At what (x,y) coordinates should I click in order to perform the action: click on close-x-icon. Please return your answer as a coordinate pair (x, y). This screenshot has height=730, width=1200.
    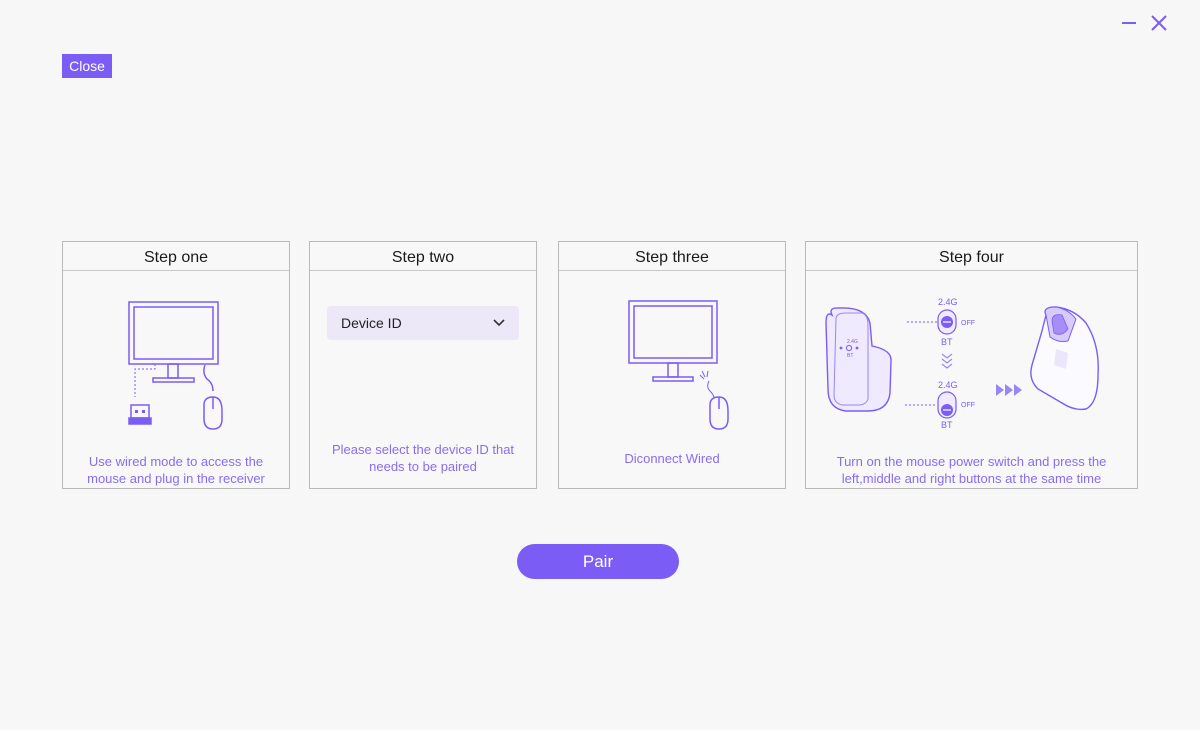
    Looking at the image, I should click on (1159, 23).